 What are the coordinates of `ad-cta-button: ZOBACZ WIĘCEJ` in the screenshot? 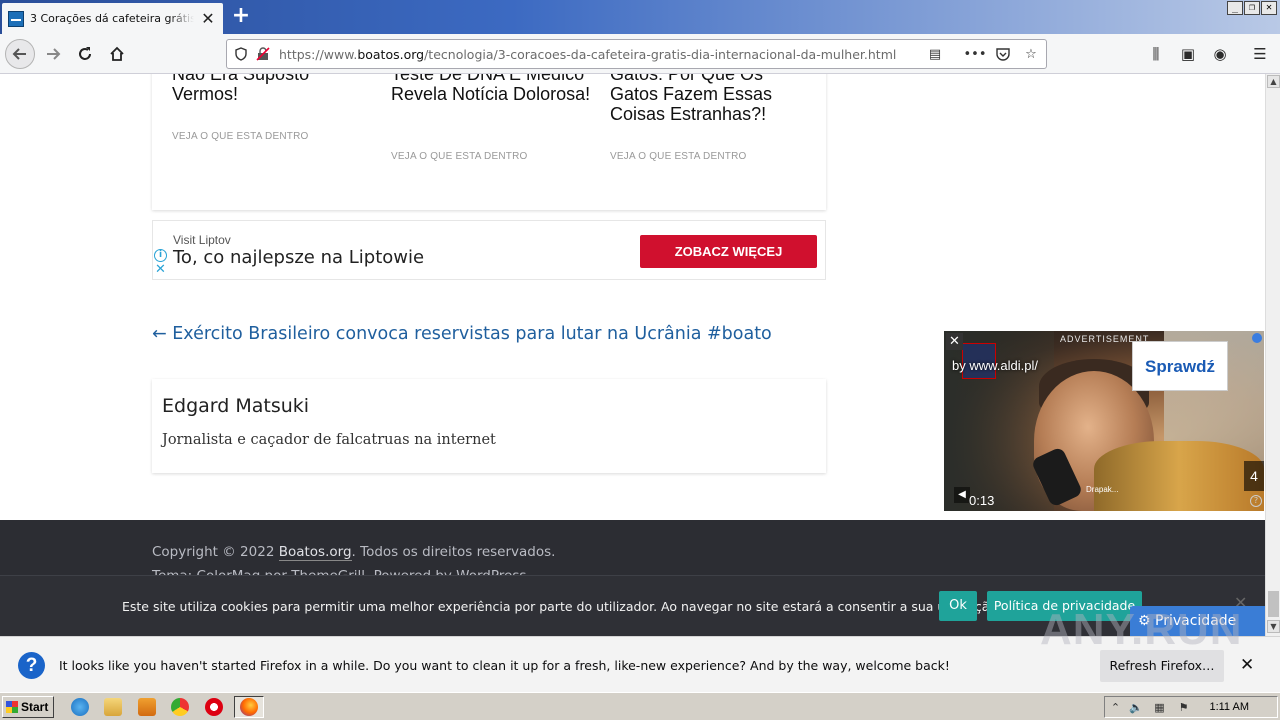 It's located at (728, 251).